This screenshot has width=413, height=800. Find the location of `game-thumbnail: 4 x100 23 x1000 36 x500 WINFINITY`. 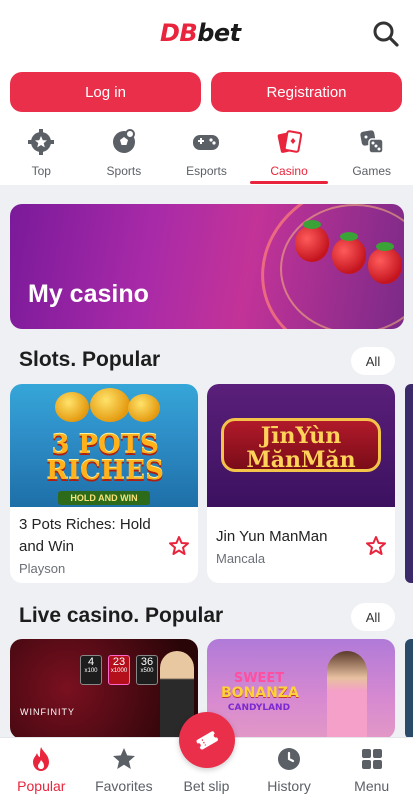

game-thumbnail: 4 x100 23 x1000 36 x500 WINFINITY is located at coordinates (104, 689).